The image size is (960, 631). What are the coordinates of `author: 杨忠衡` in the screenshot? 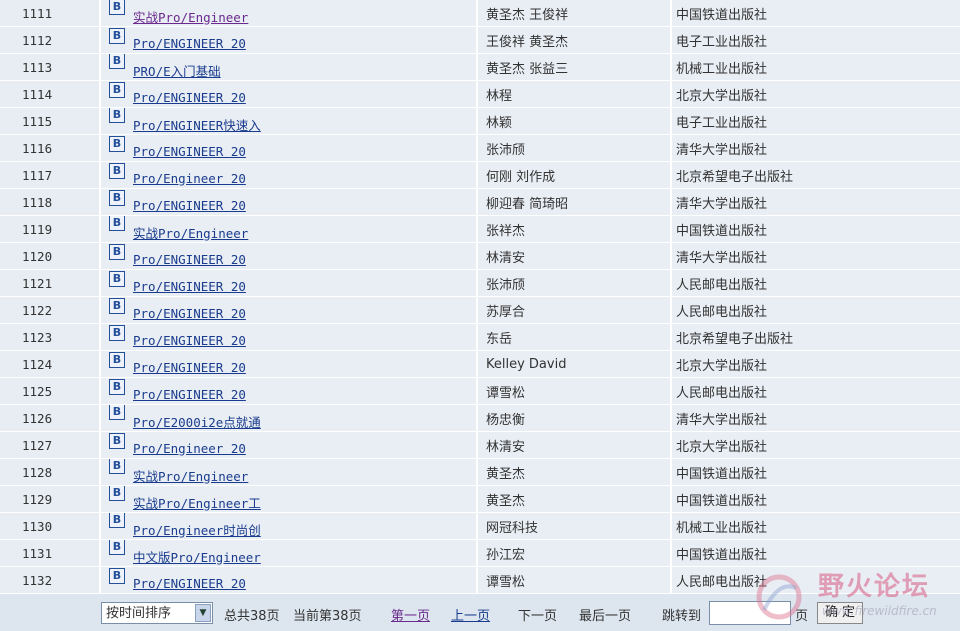 It's located at (506, 420).